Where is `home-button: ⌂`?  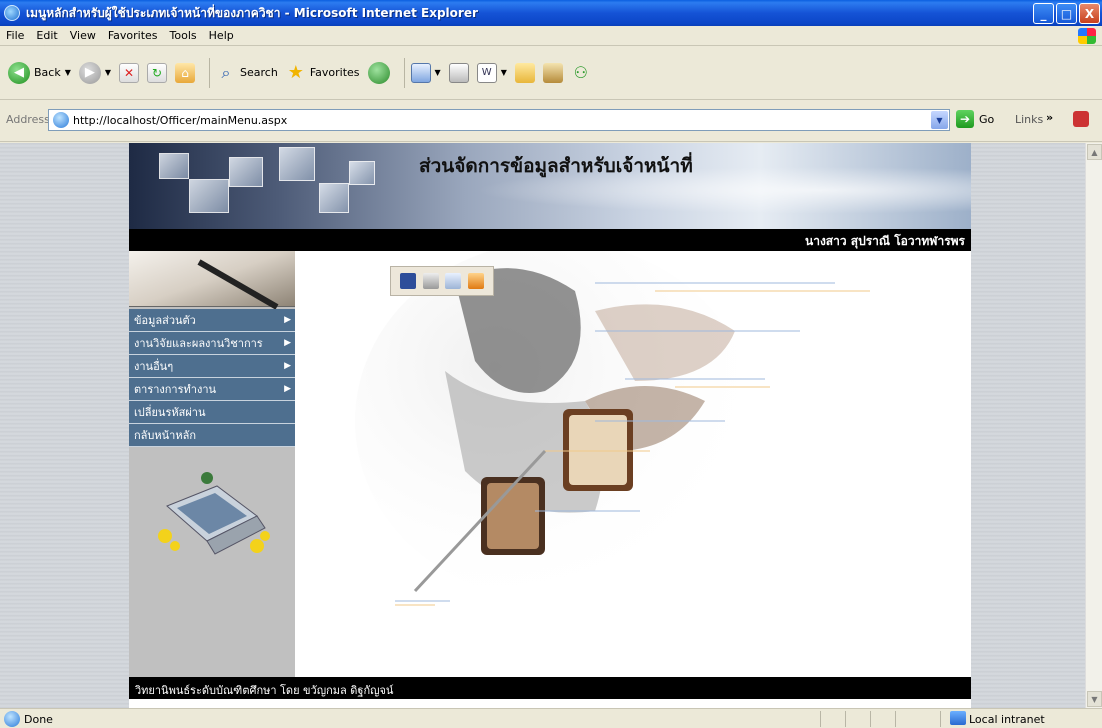
home-button: ⌂ is located at coordinates (185, 72).